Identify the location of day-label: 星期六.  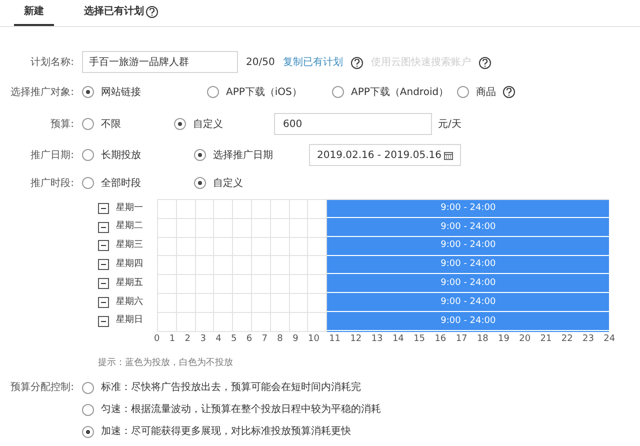
(129, 302).